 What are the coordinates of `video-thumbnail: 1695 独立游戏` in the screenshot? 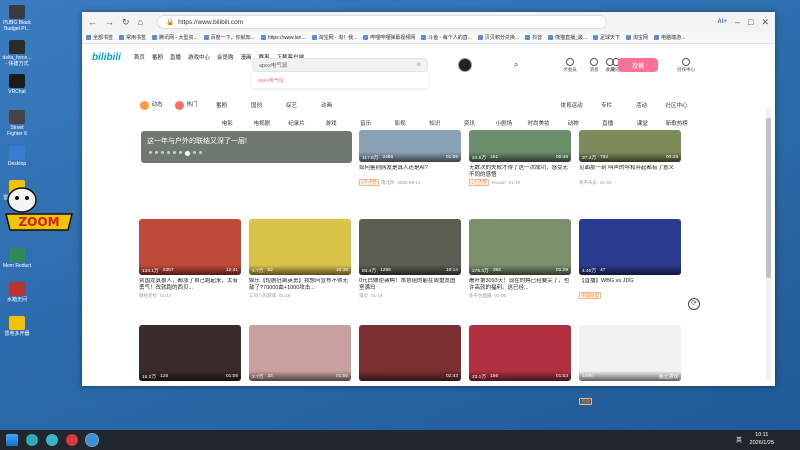 It's located at (630, 353).